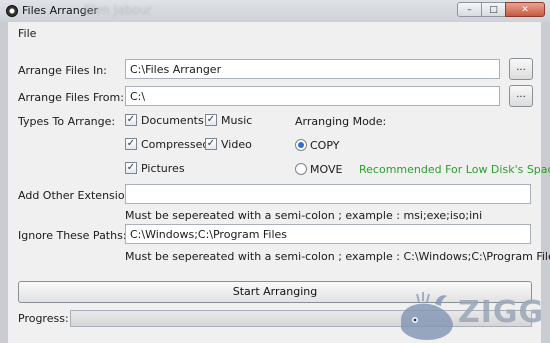 This screenshot has width=550, height=343. I want to click on compressed-checkbox: ✓, so click(131, 144).